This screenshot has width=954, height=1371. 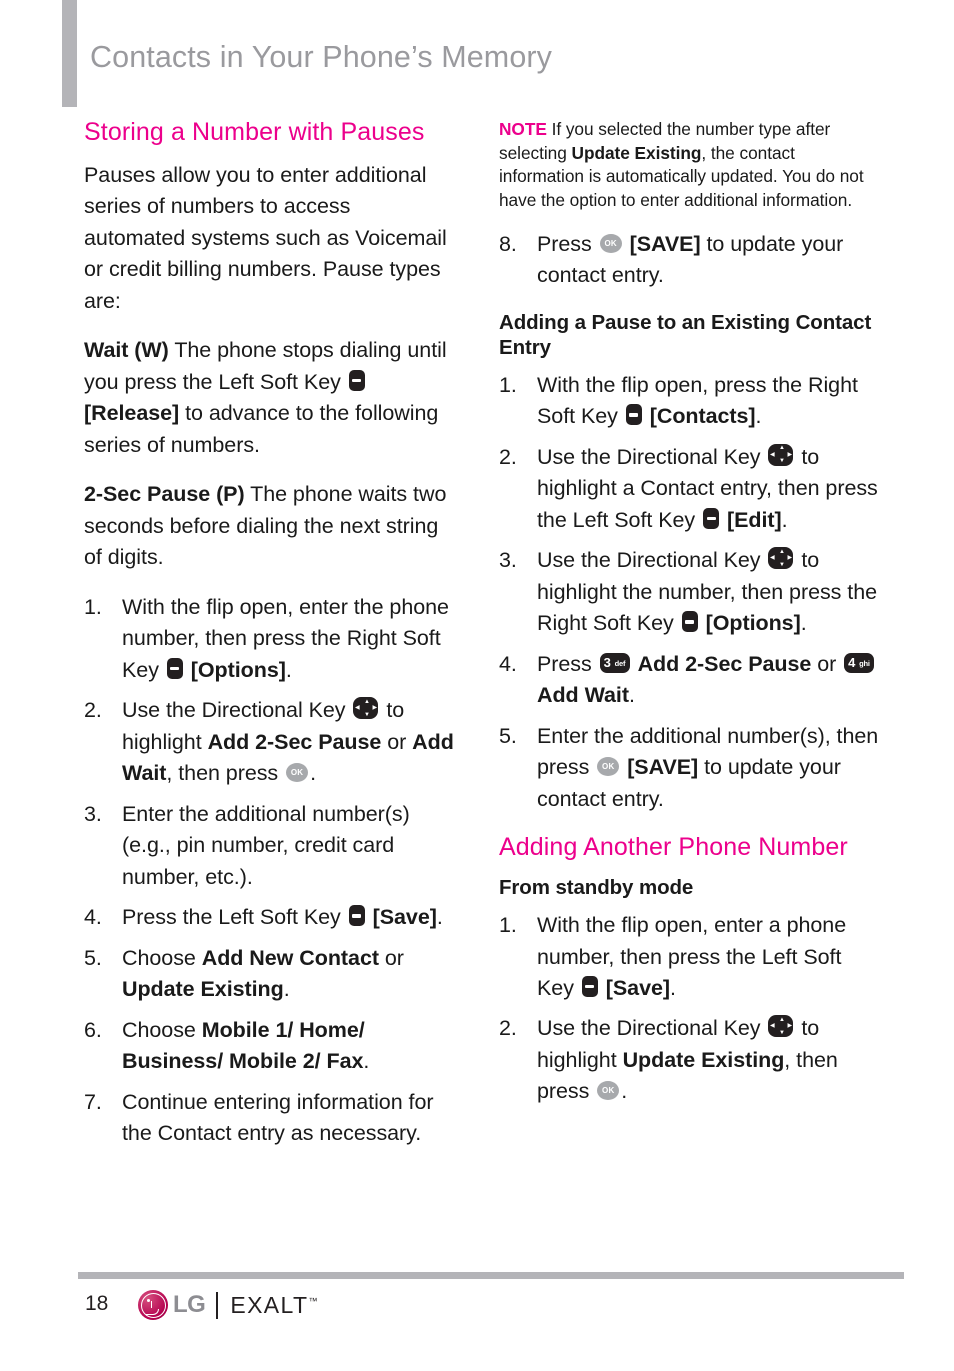 What do you see at coordinates (620, 663) in the screenshot?
I see `number-key-letters: def` at bounding box center [620, 663].